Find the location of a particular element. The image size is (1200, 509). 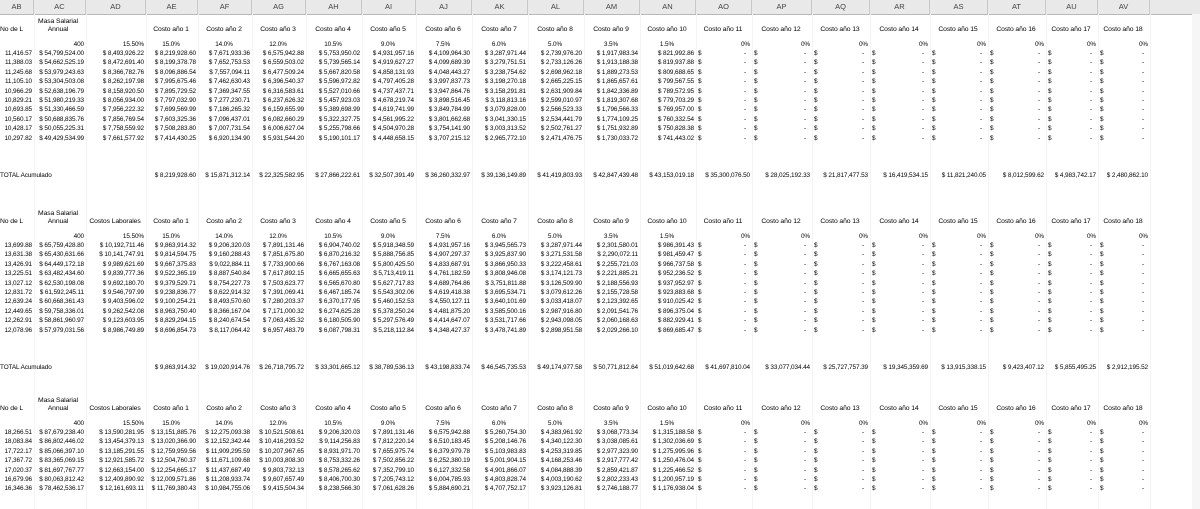

data-cell: $ 3,271,531.58 is located at coordinates (555, 254).